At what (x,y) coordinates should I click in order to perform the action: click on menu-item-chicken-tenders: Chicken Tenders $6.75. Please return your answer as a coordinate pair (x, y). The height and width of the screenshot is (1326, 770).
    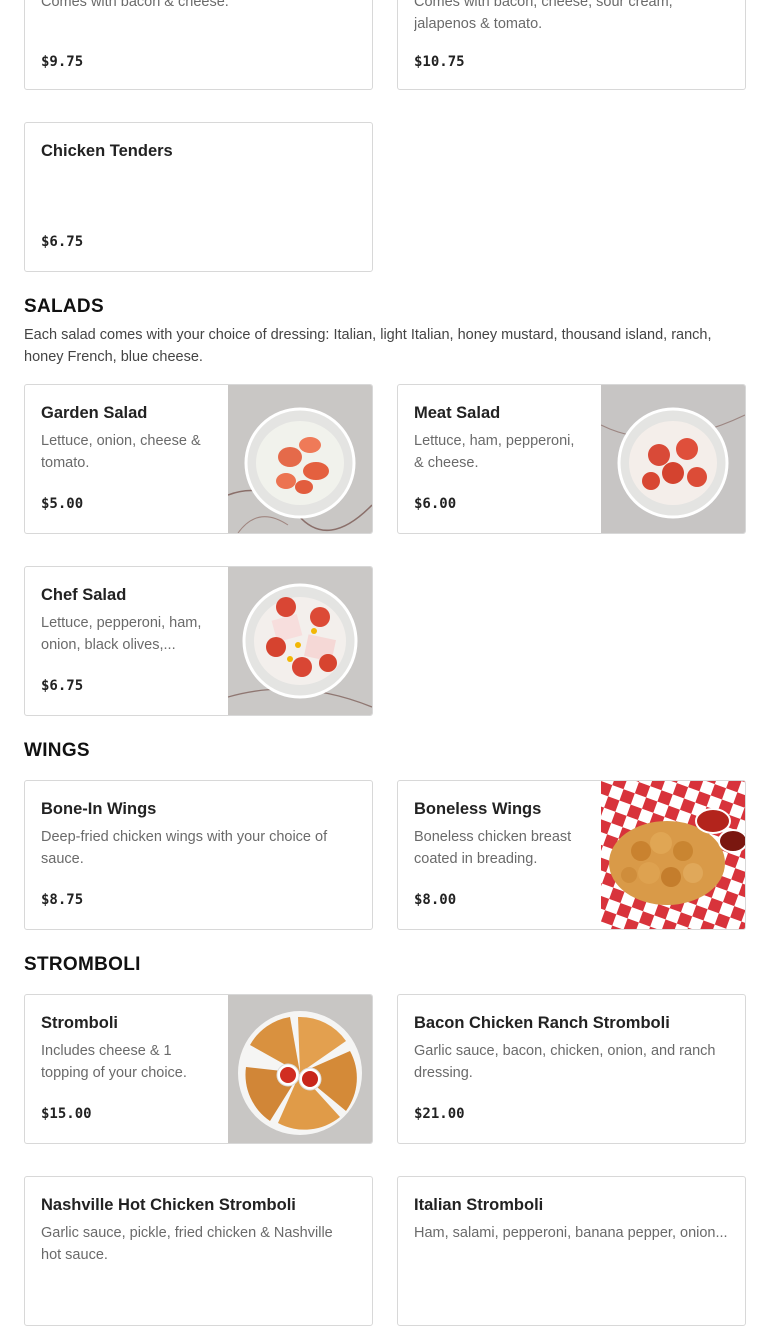
    Looking at the image, I should click on (198, 197).